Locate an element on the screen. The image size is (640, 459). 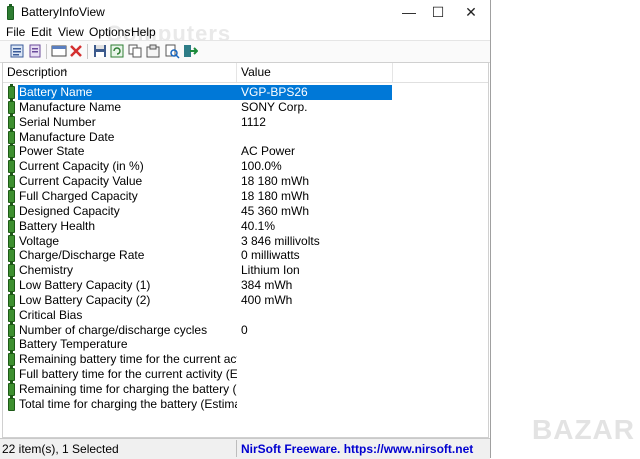
row-description: Low Battery Capacity (1) is located at coordinates (85, 285).